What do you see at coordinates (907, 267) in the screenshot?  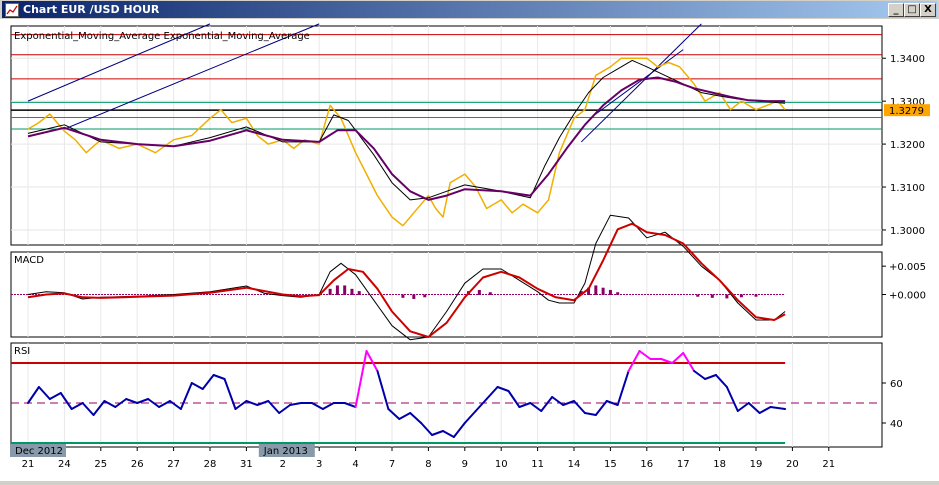 I see `macd-tick-label: +0.005` at bounding box center [907, 267].